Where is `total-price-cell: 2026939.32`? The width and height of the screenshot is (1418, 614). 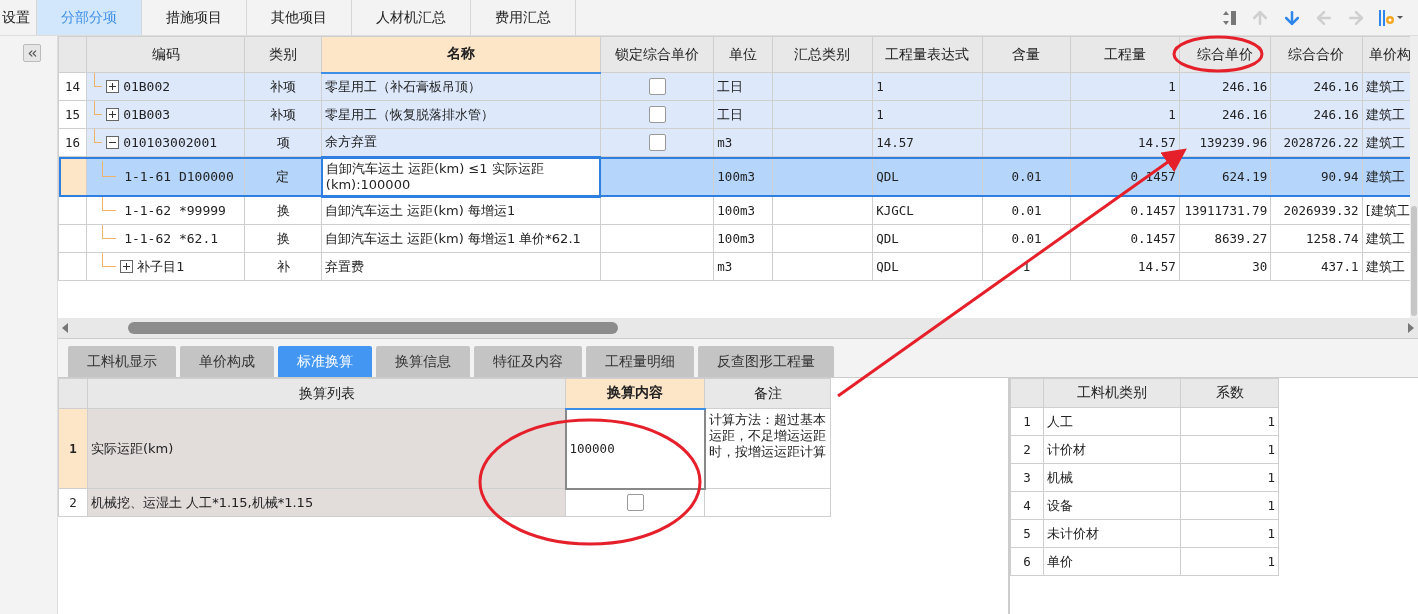 total-price-cell: 2026939.32 is located at coordinates (1316, 210).